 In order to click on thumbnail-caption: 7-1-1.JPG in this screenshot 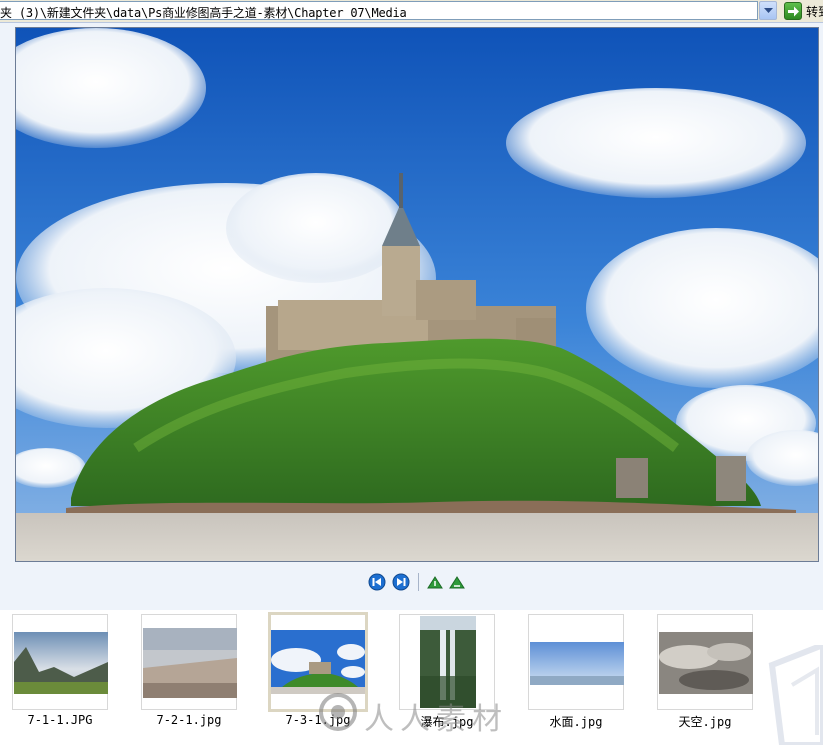, I will do `click(60, 720)`.